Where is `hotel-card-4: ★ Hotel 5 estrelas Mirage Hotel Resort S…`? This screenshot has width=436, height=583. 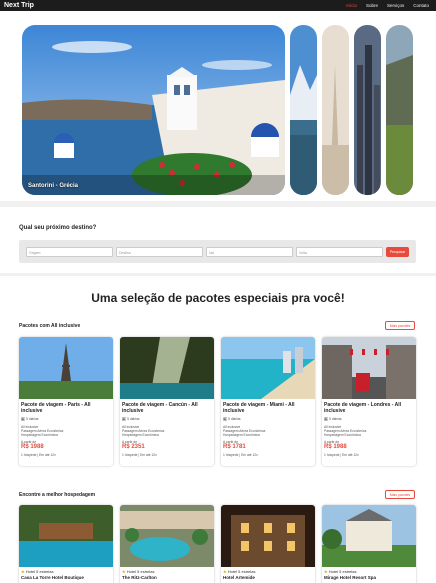 hotel-card-4: ★ Hotel 5 estrelas Mirage Hotel Resort S… is located at coordinates (369, 544).